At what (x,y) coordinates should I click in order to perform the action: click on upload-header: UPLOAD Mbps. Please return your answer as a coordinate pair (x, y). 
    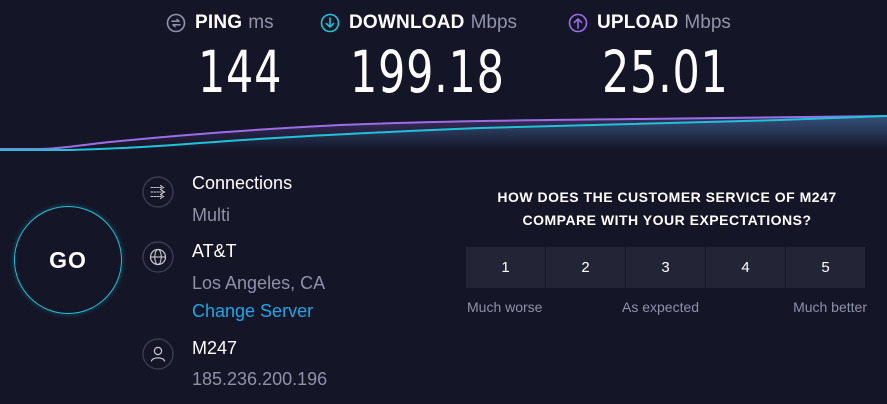
    Looking at the image, I should click on (649, 23).